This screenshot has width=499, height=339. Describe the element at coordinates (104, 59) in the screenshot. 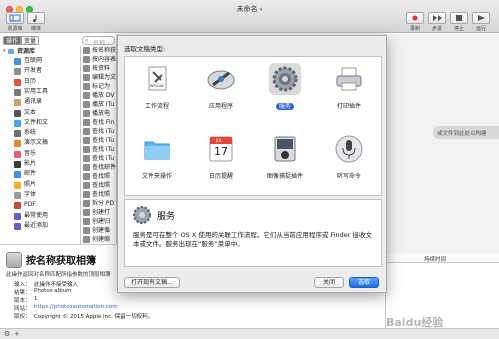

I see `action-item-label: 按内容表` at that location.